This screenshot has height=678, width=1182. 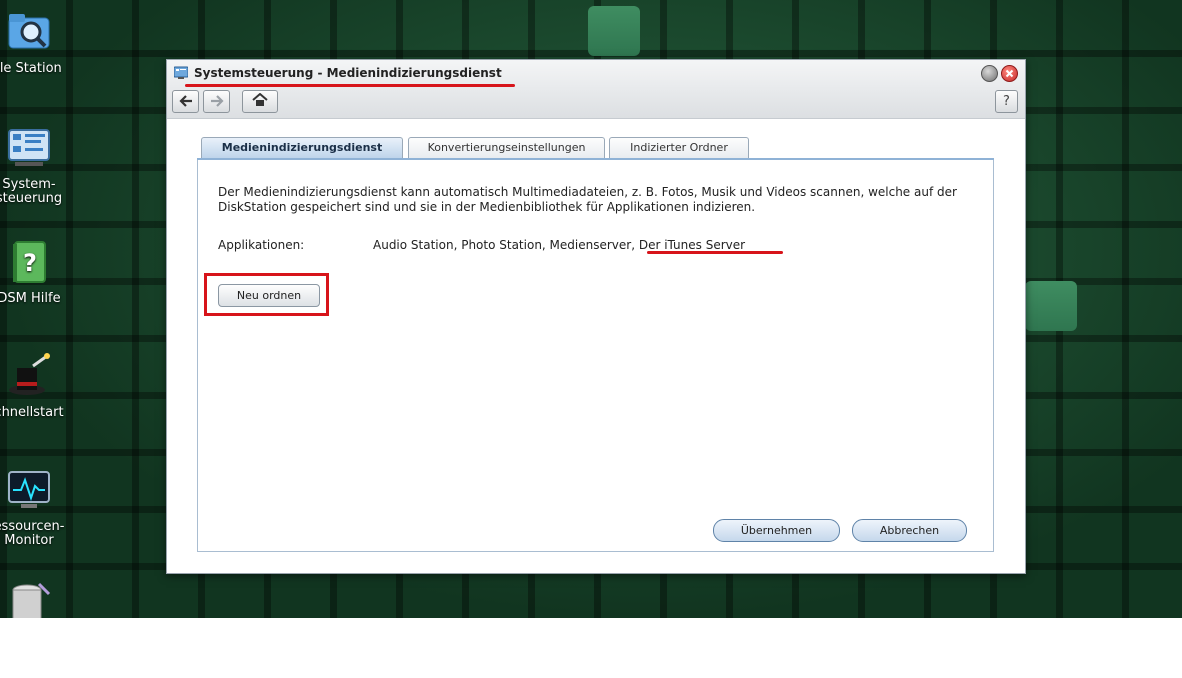 I want to click on back-button, so click(x=185, y=101).